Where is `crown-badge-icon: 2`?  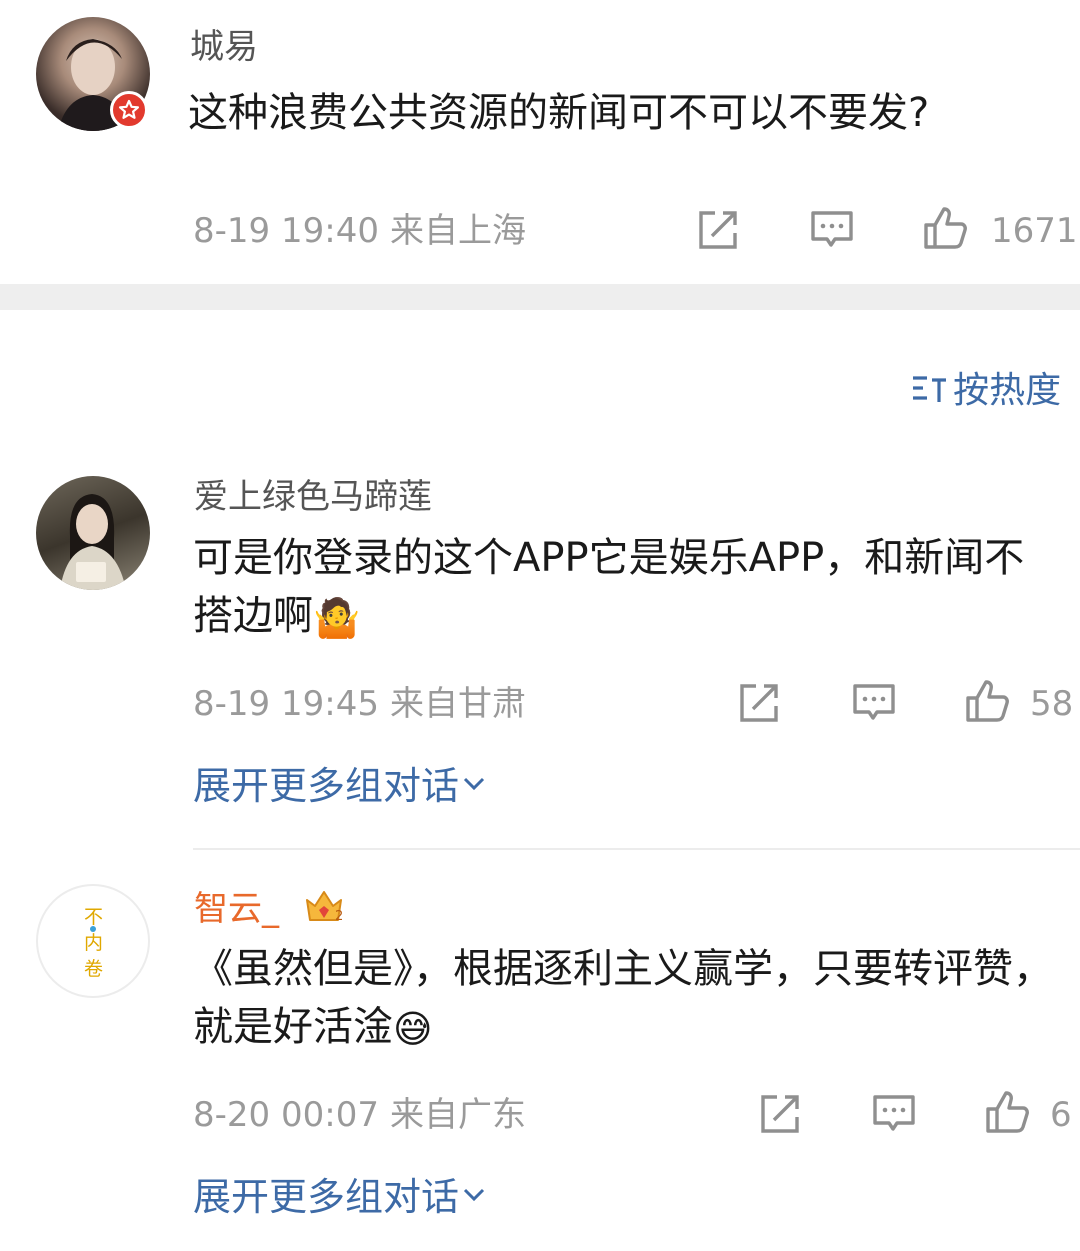
crown-badge-icon: 2 is located at coordinates (324, 907).